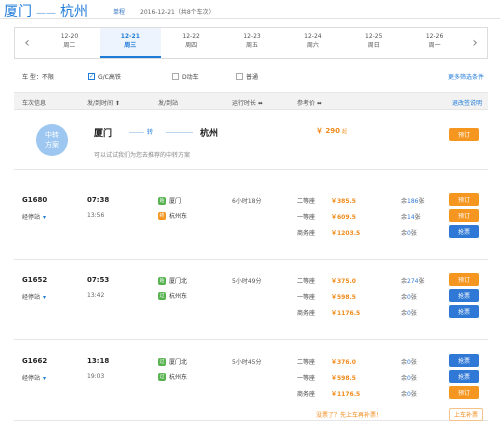  Describe the element at coordinates (345, 132) in the screenshot. I see `price-suffix: 起` at that location.